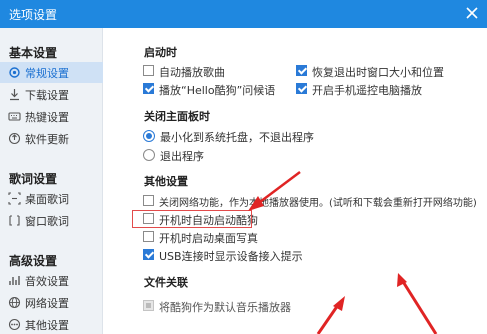  Describe the element at coordinates (208, 238) in the screenshot. I see `checkbox-label: 开机时启动桌面写真` at that location.